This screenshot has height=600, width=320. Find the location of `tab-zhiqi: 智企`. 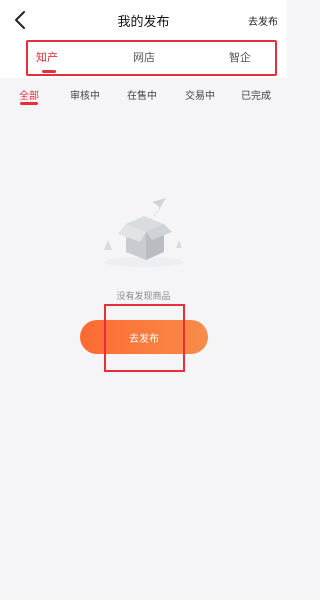

tab-zhiqi: 智企 is located at coordinates (240, 57).